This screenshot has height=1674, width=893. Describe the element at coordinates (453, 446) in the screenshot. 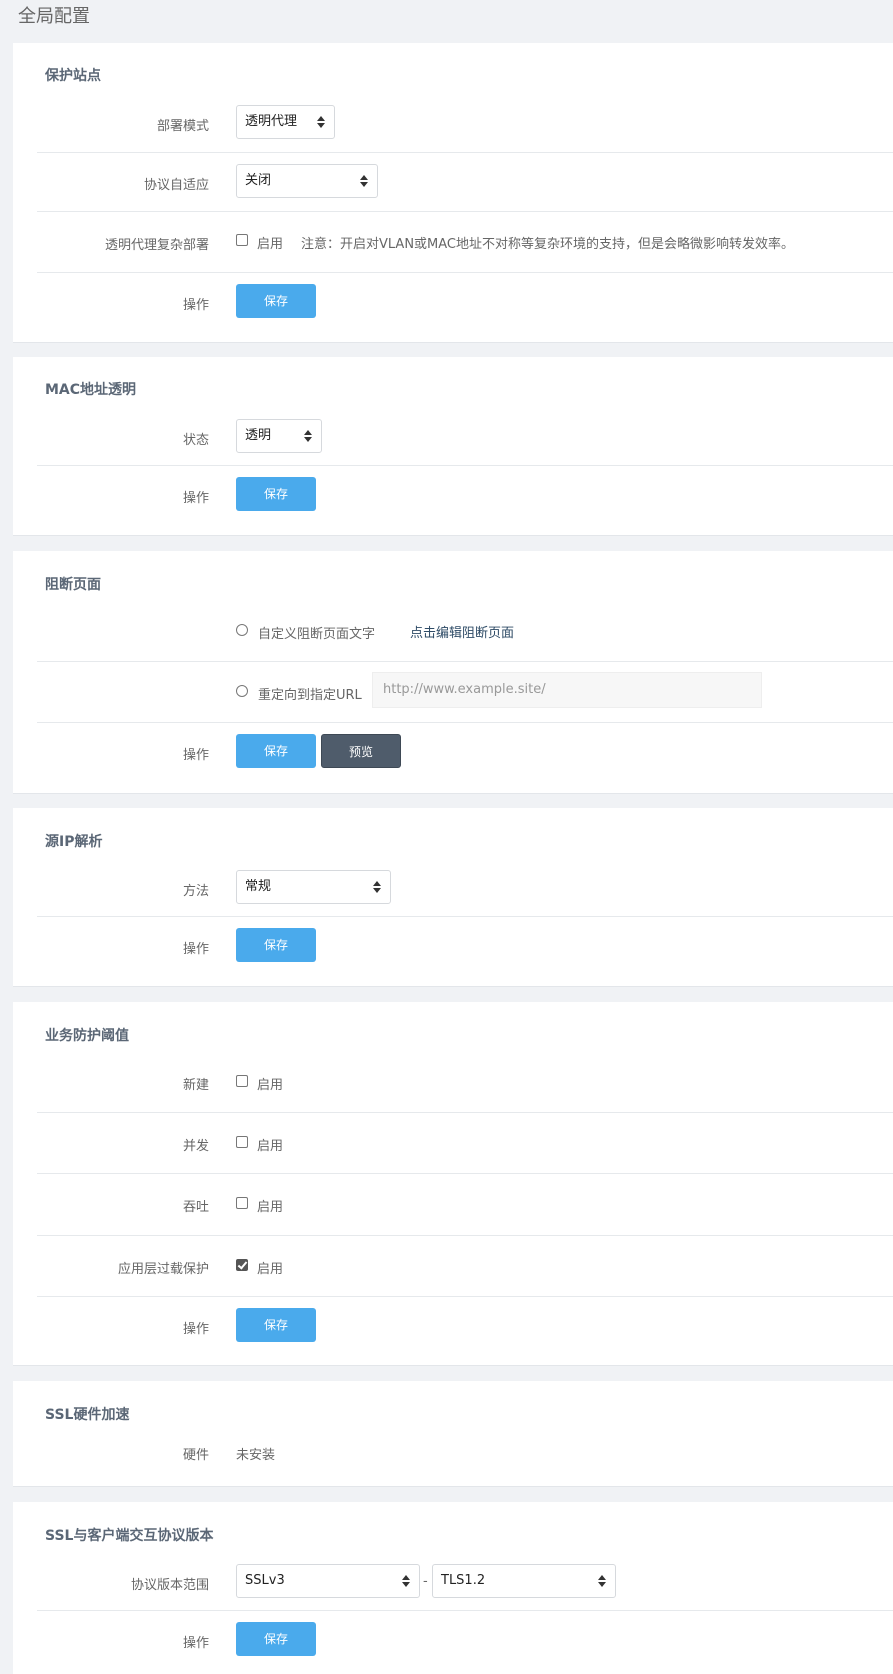

I see `mac-transparent-panel: MAC地址透明 状态 透明 操作 保存` at that location.